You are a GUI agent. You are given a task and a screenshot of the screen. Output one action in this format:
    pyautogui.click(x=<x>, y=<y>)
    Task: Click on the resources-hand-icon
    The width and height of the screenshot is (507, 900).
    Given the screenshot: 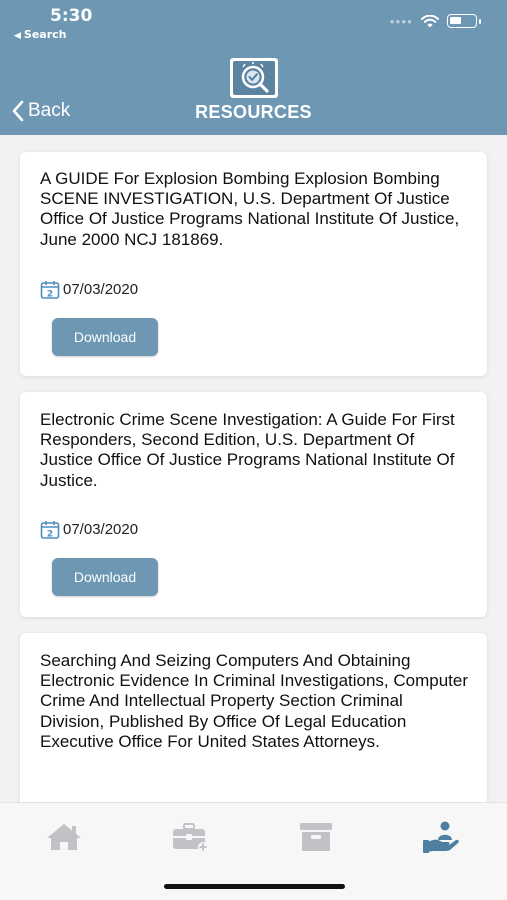 What is the action you would take?
    pyautogui.click(x=441, y=837)
    